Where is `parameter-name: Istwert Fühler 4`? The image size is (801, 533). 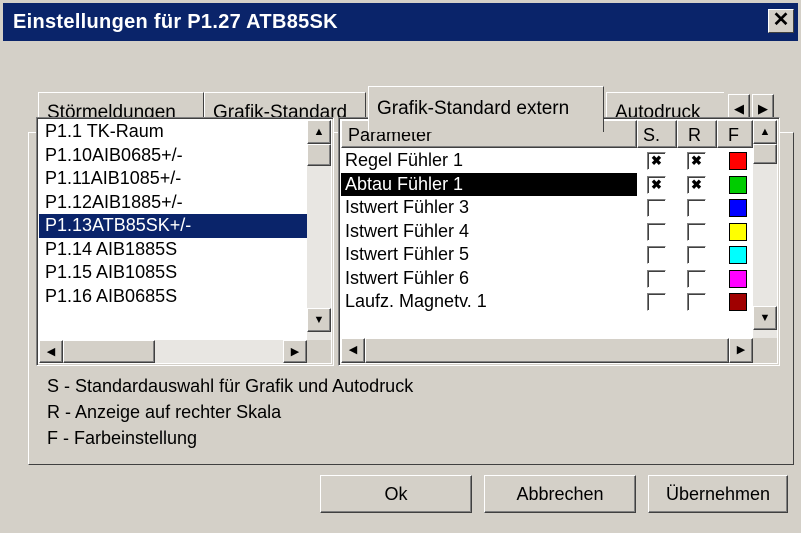
parameter-name: Istwert Fühler 4 is located at coordinates (489, 231).